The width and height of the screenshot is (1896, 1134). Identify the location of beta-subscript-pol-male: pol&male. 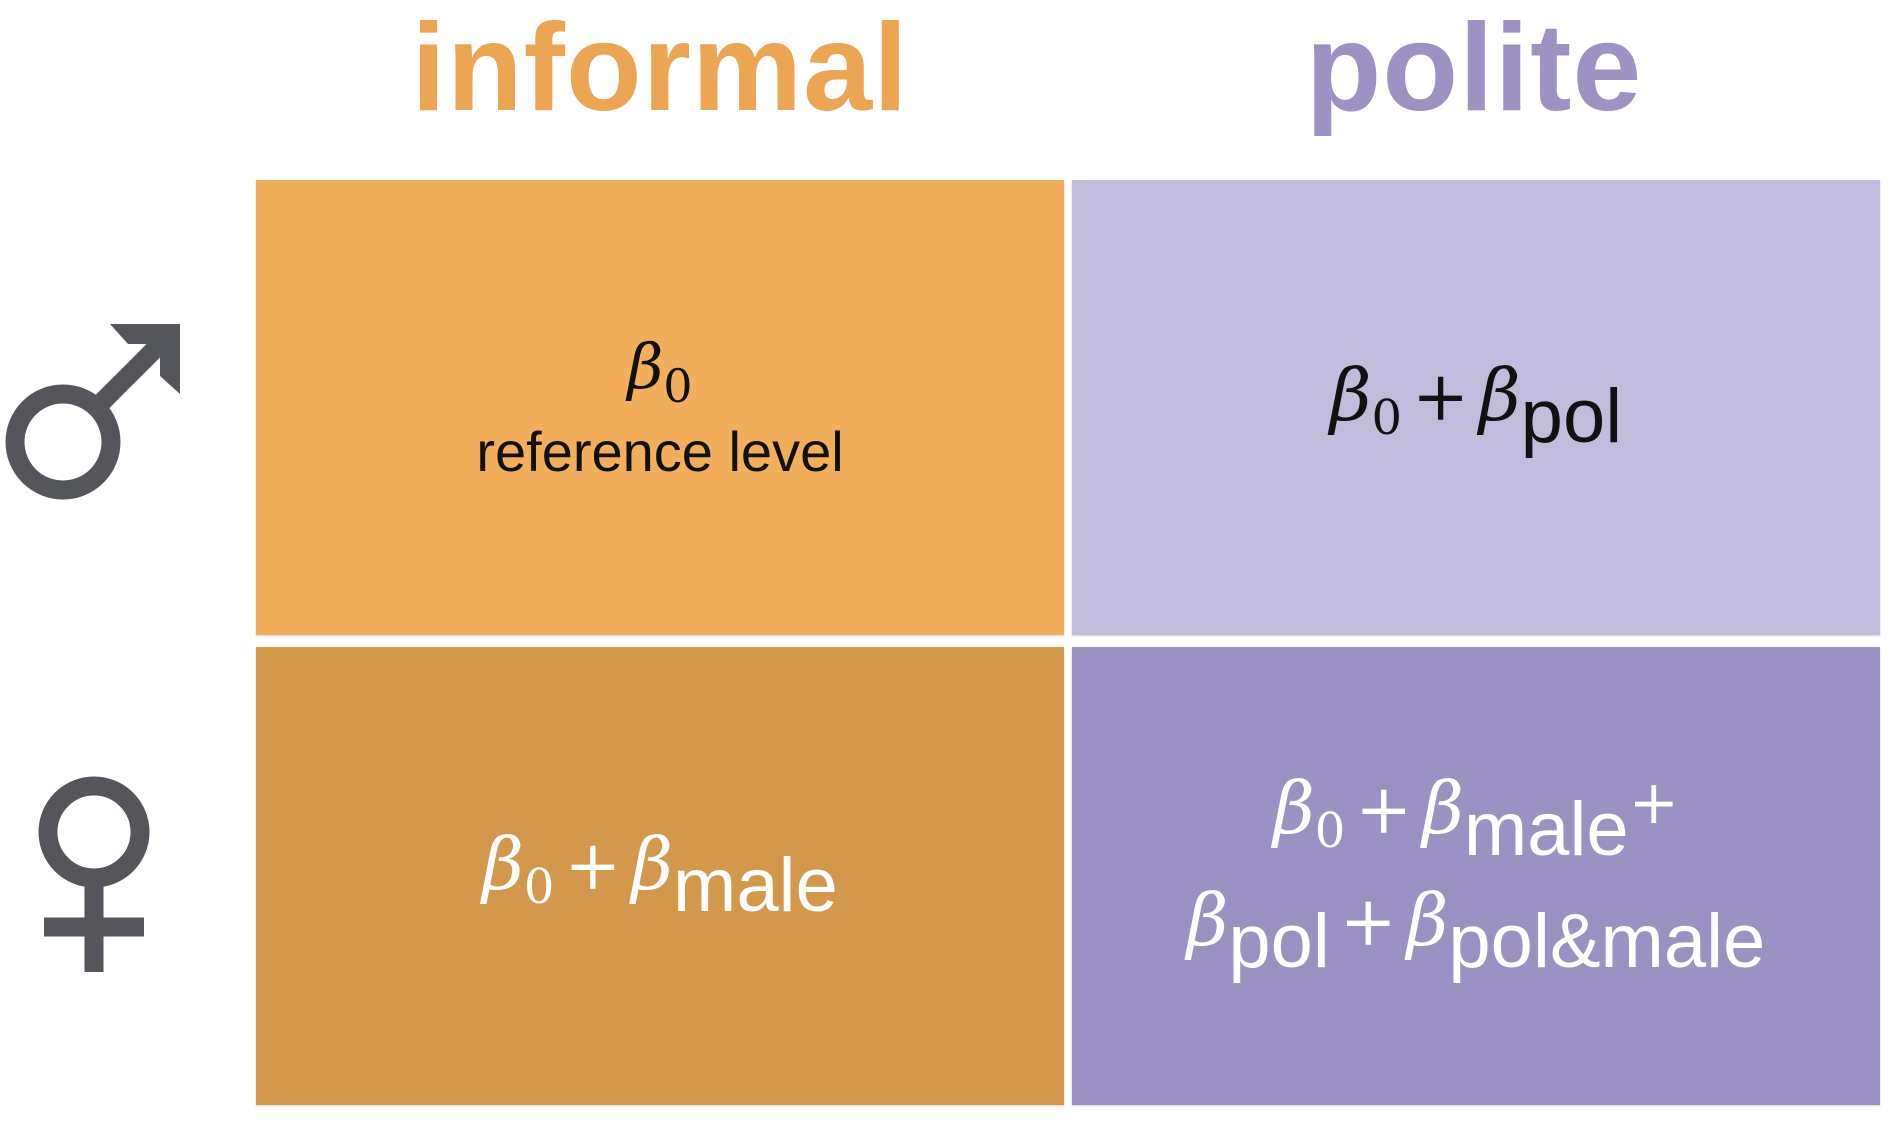
(1607, 941).